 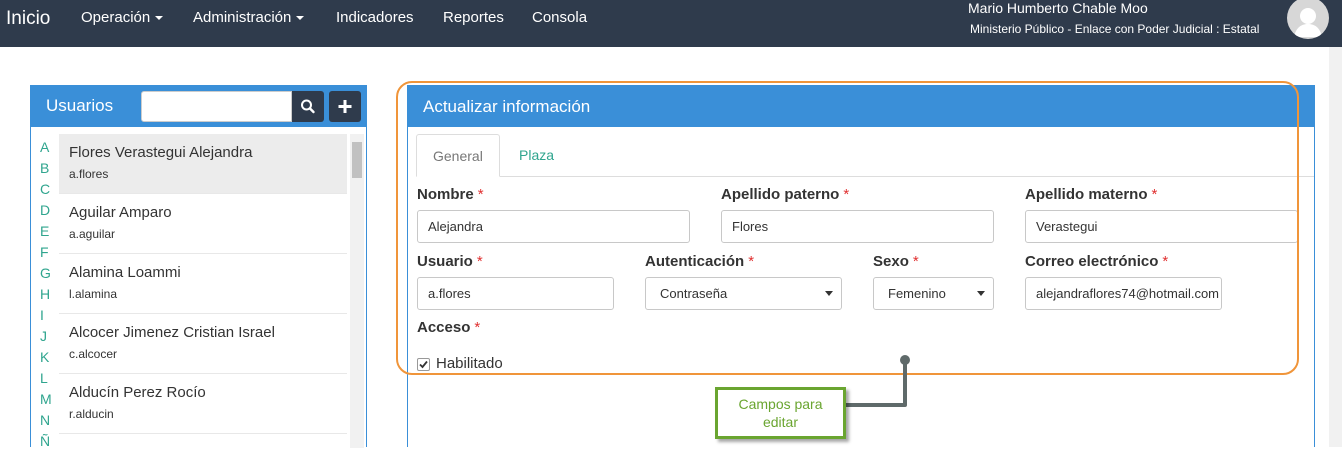 What do you see at coordinates (48, 210) in the screenshot?
I see `letter-d-link: D` at bounding box center [48, 210].